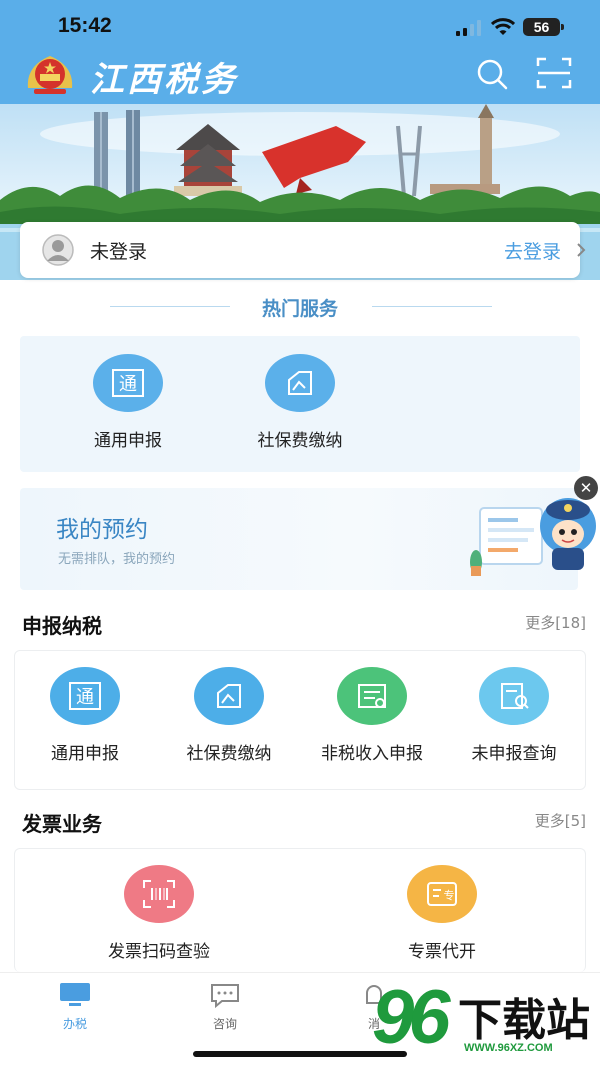  What do you see at coordinates (411, 1017) in the screenshot?
I see `watermark-number: 96` at bounding box center [411, 1017].